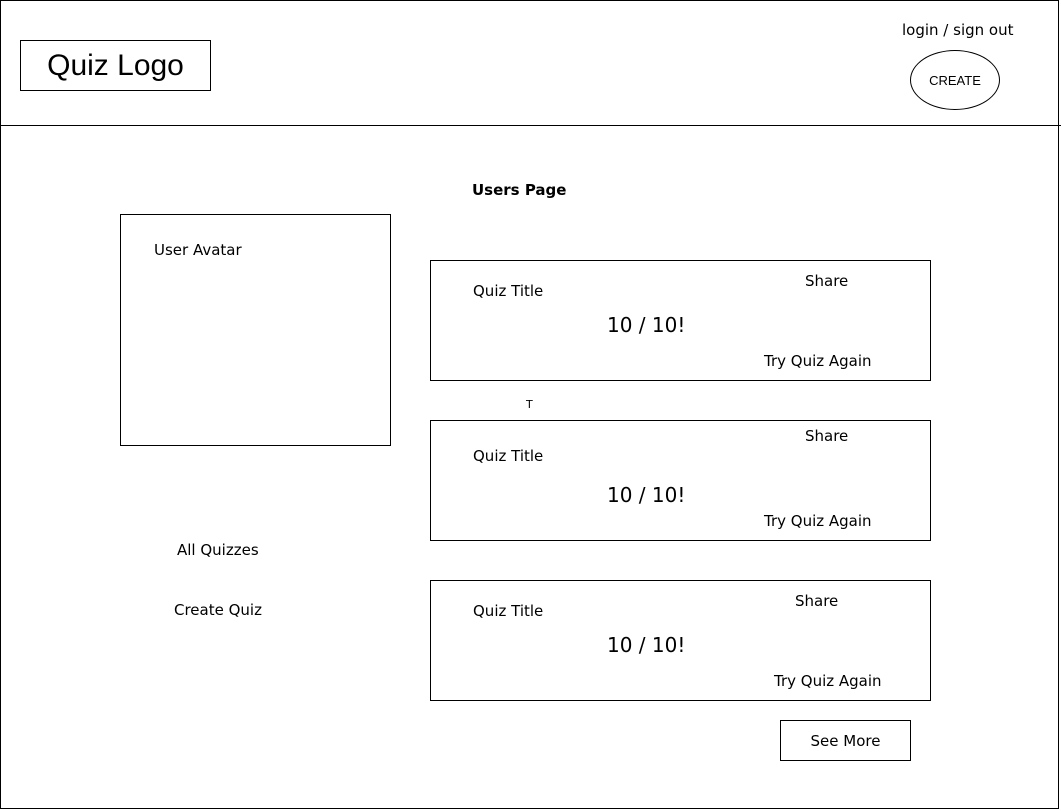 Image resolution: width=1061 pixels, height=811 pixels. I want to click on user-avatar-label: User Avatar, so click(198, 250).